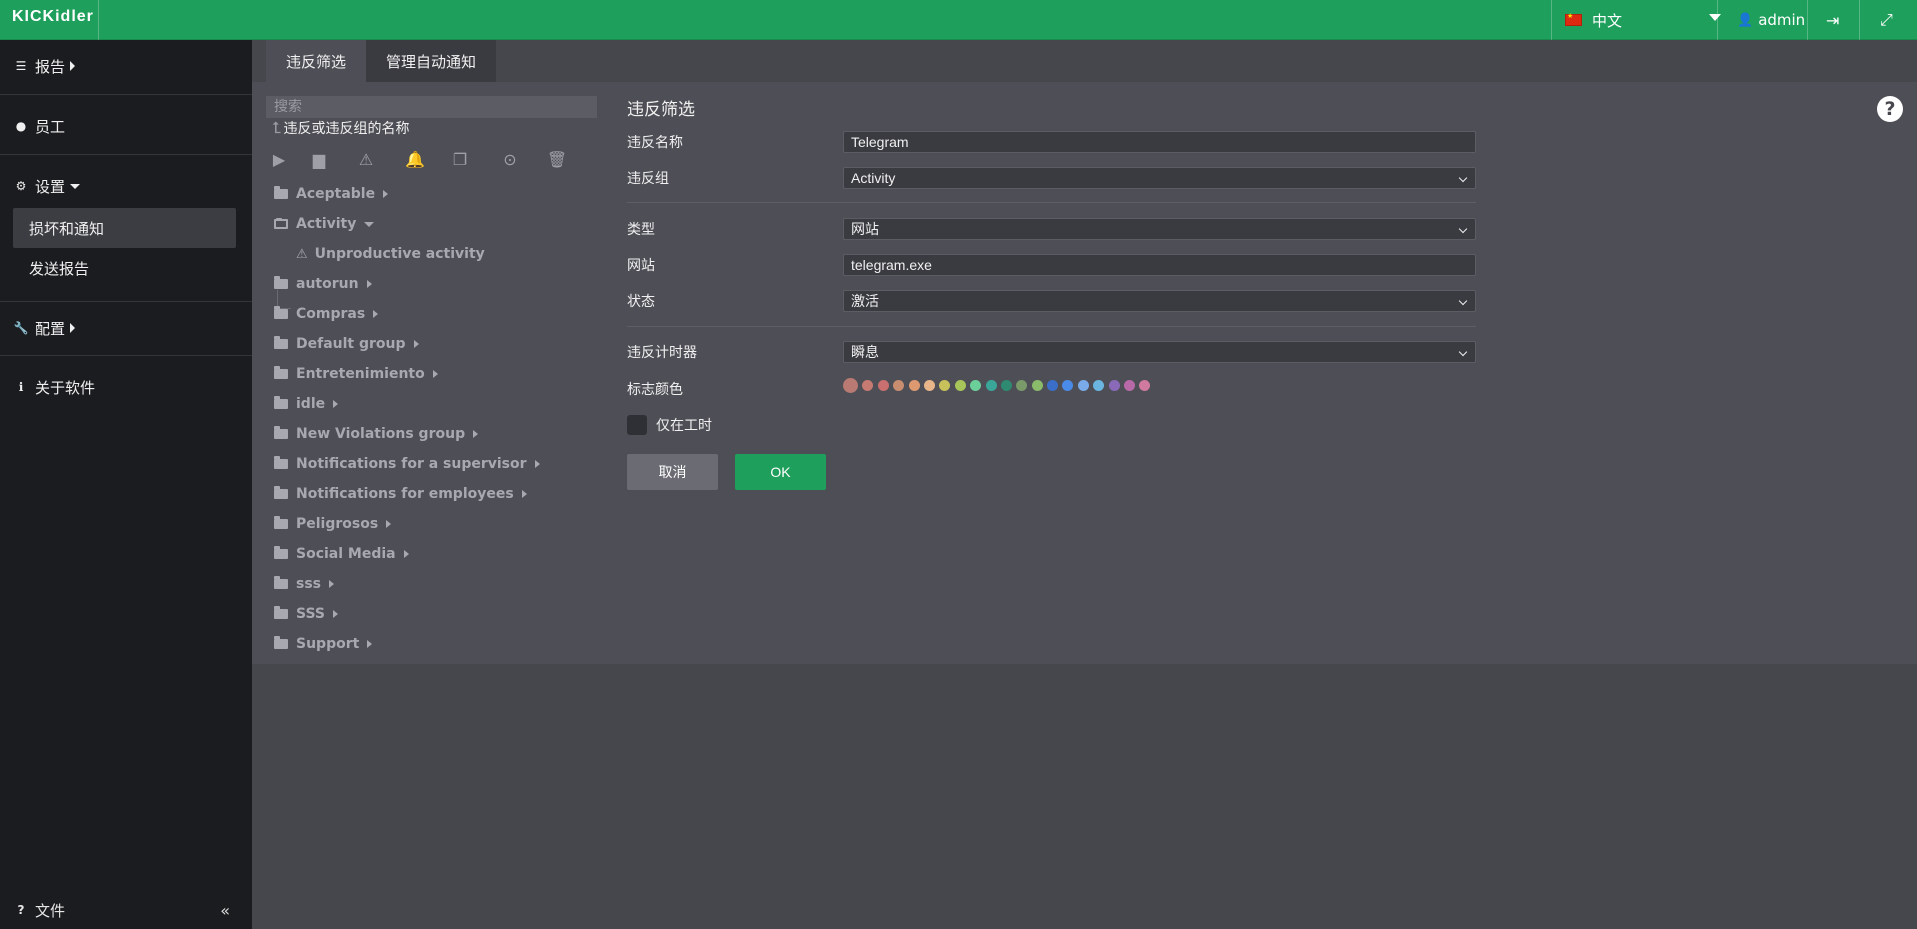 The image size is (1917, 929). I want to click on tab-violation-filter: 违反筛选, so click(316, 61).